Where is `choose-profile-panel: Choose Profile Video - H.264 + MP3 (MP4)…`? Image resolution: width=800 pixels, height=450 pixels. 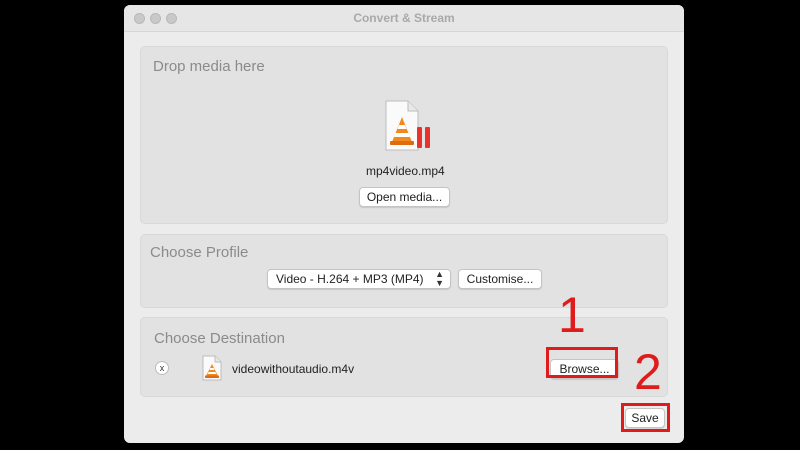 choose-profile-panel: Choose Profile Video - H.264 + MP3 (MP4)… is located at coordinates (404, 271).